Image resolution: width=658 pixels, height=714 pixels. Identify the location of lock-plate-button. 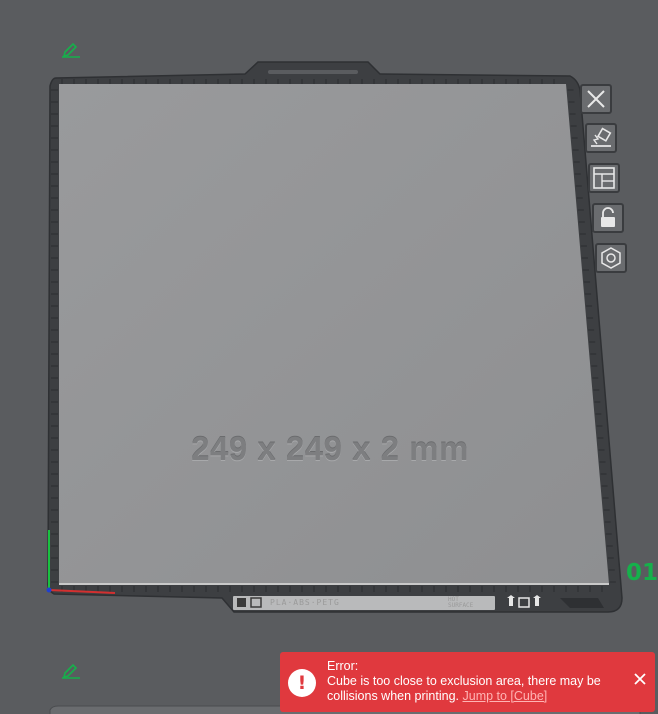
(608, 218).